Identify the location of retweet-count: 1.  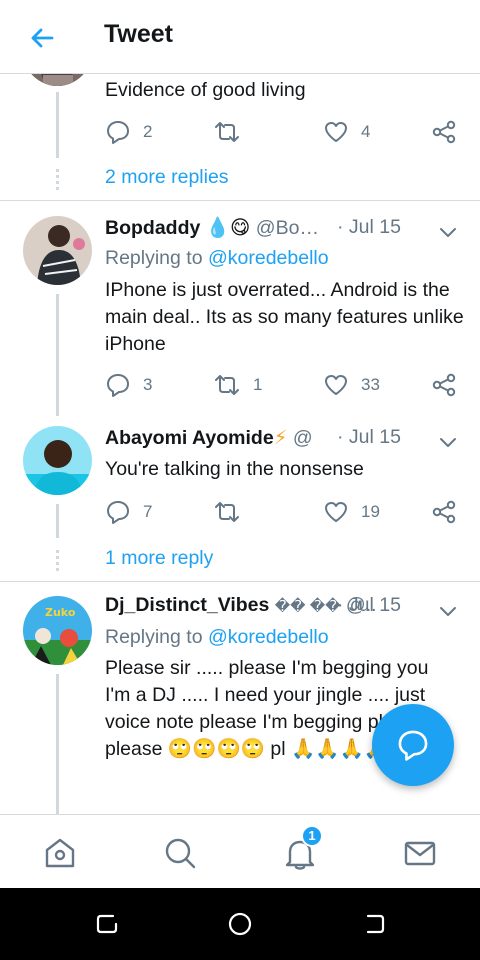
(258, 384).